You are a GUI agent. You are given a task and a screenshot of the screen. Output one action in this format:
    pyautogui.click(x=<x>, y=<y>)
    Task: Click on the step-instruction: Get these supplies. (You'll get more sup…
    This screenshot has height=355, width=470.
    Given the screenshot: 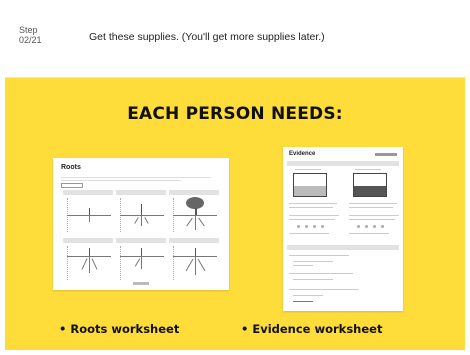 What is the action you would take?
    pyautogui.click(x=207, y=37)
    